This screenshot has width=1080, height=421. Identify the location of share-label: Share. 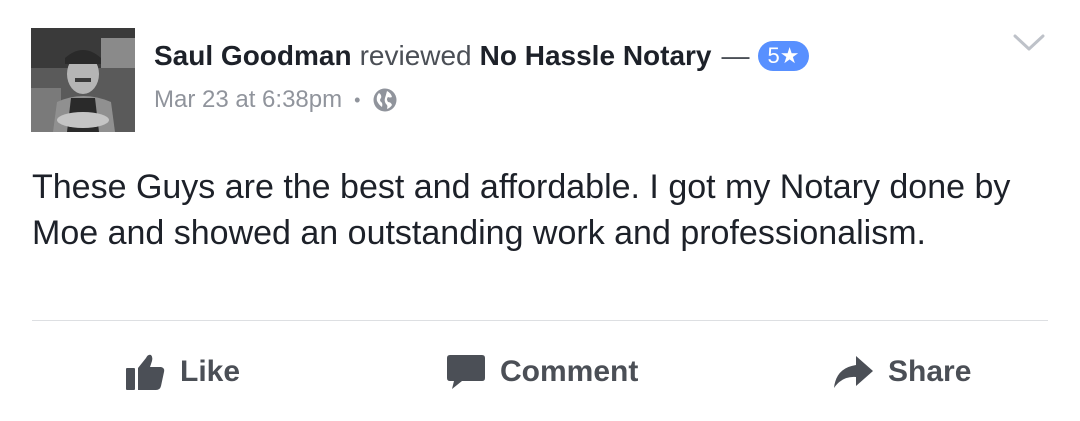
(930, 371).